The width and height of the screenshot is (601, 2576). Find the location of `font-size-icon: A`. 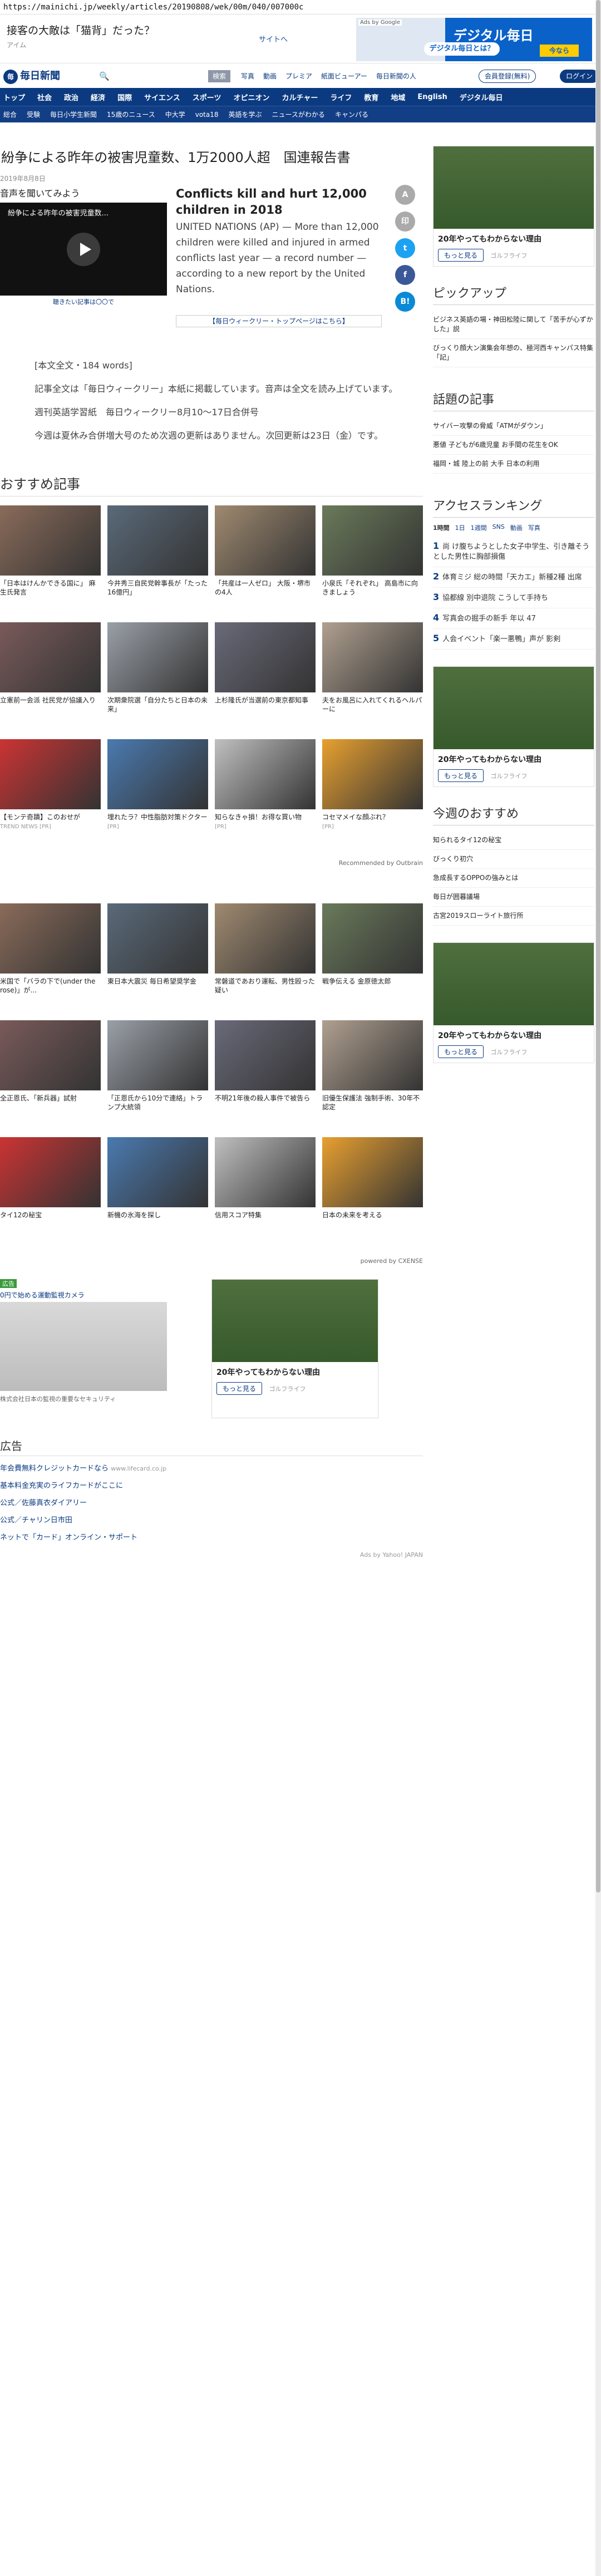

font-size-icon: A is located at coordinates (405, 195).